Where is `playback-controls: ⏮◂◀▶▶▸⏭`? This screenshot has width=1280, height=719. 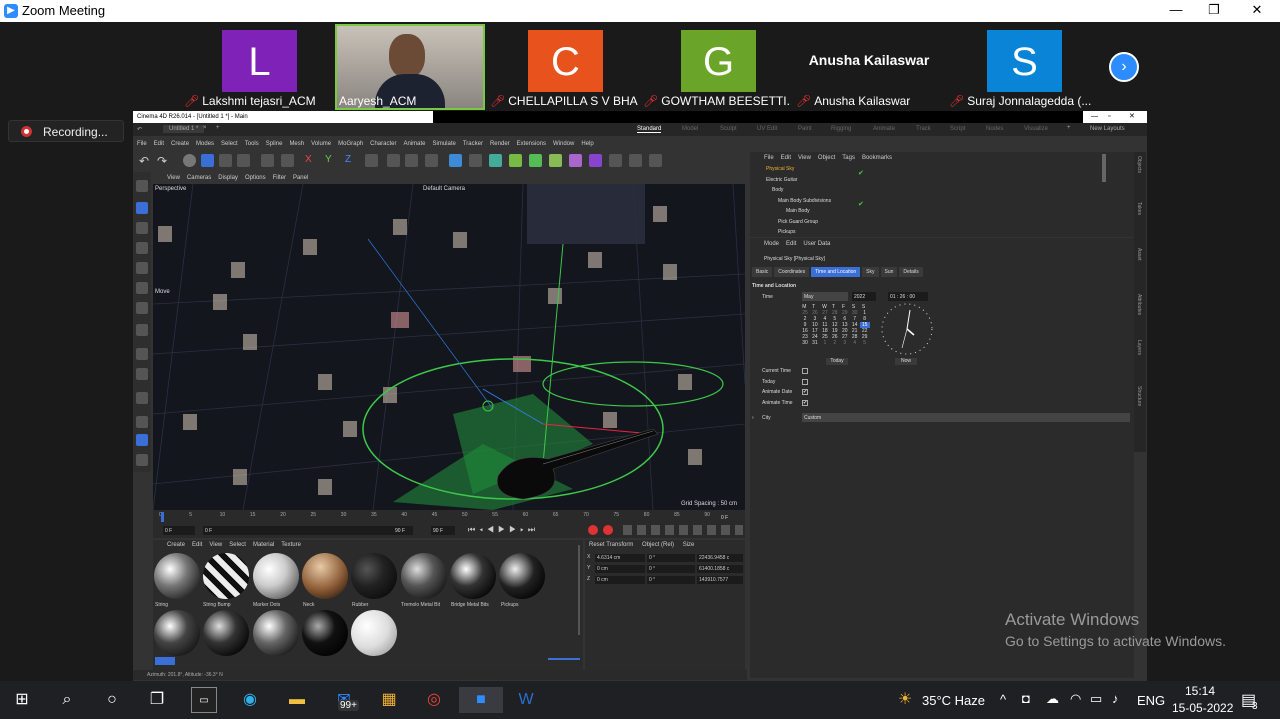
playback-controls: ⏮◂◀▶▶▸⏭ is located at coordinates (503, 530).